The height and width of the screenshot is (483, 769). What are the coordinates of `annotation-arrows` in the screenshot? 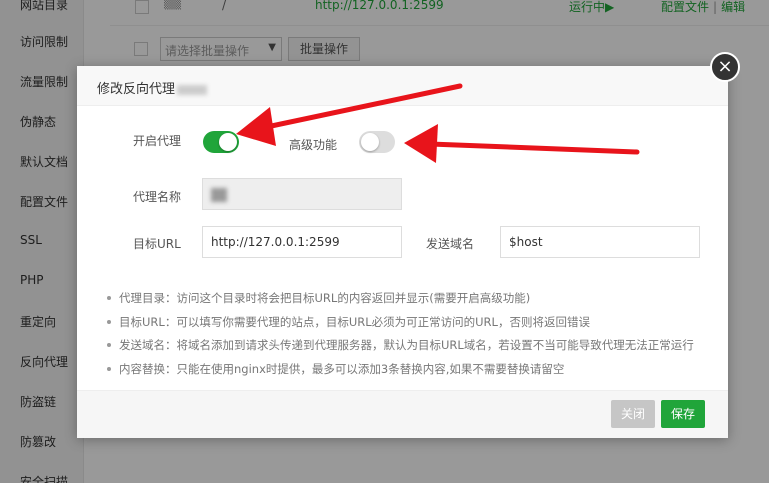 It's located at (438, 123).